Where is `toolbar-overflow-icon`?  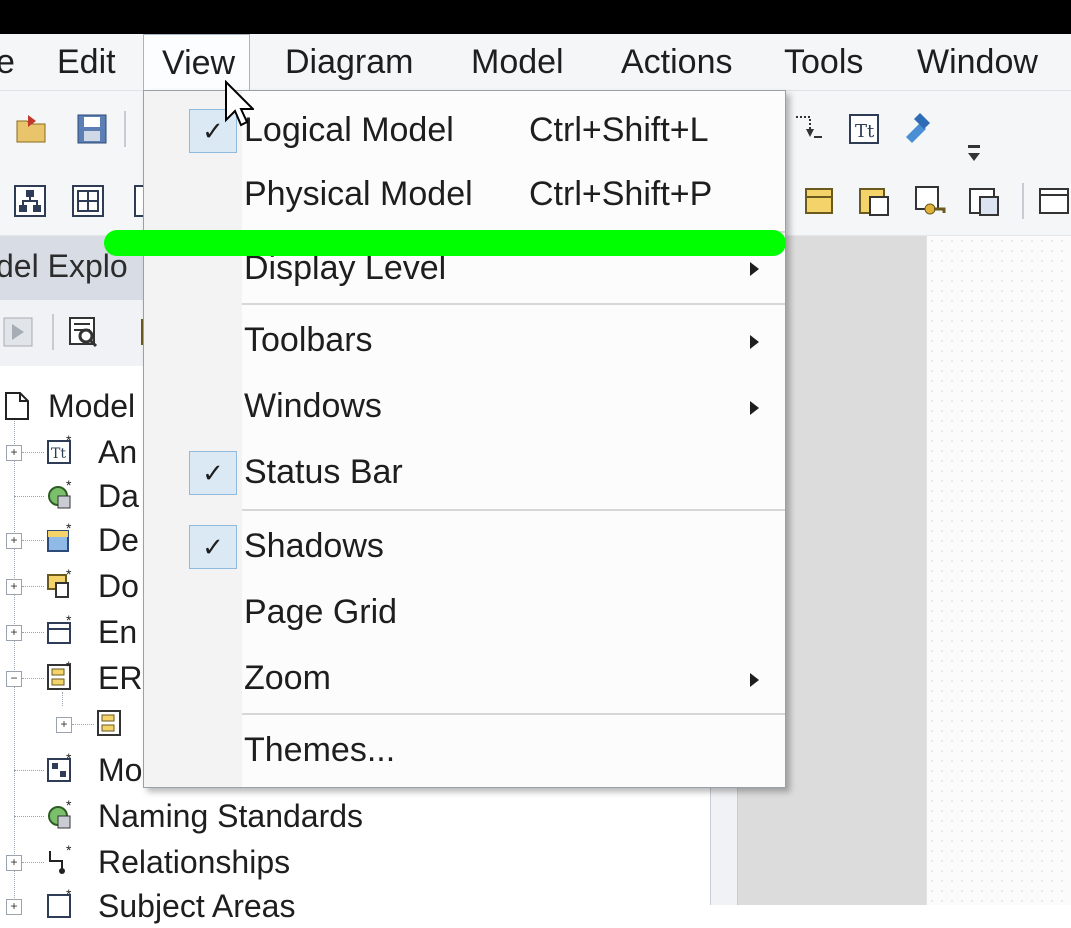
toolbar-overflow-icon is located at coordinates (968, 149).